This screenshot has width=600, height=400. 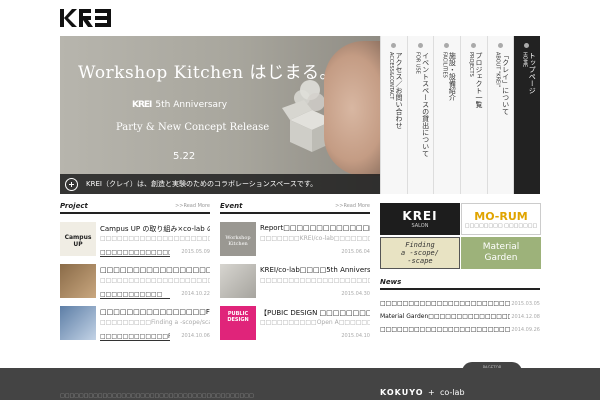 I want to click on nav-label-en: FACILITIES, so click(x=444, y=65).